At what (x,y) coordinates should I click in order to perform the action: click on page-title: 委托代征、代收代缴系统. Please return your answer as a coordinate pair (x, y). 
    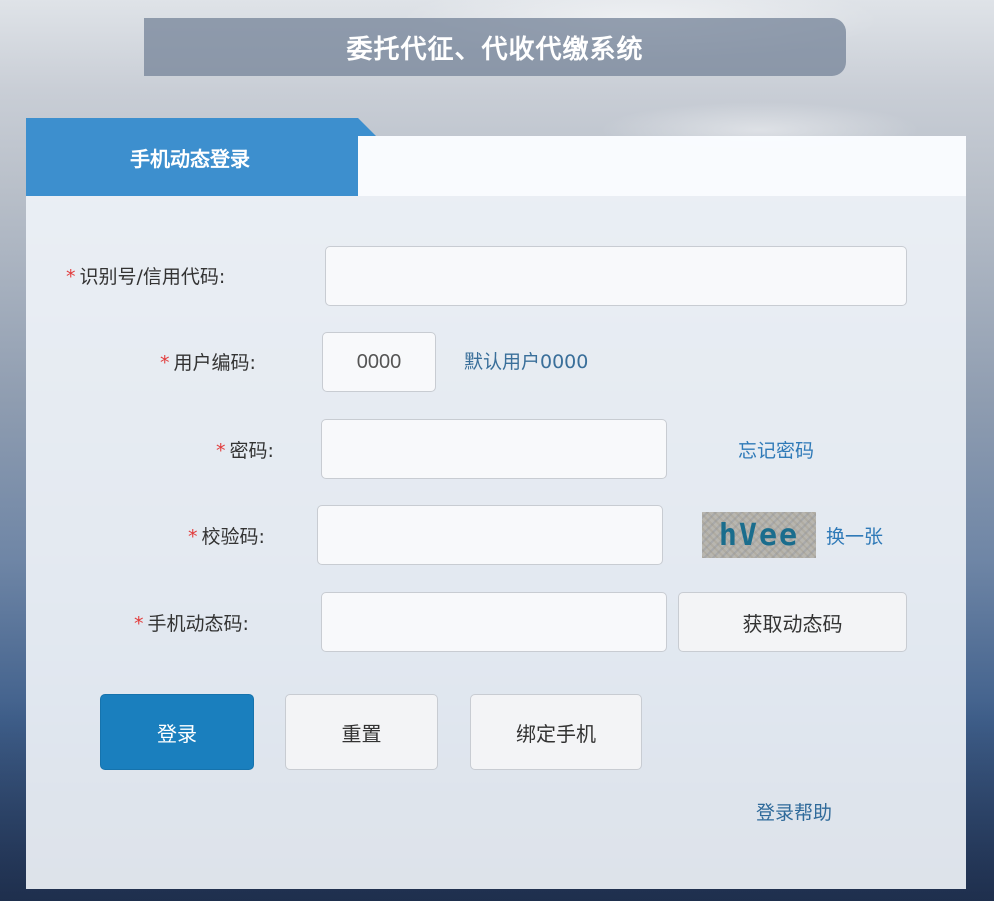
    Looking at the image, I should click on (495, 47).